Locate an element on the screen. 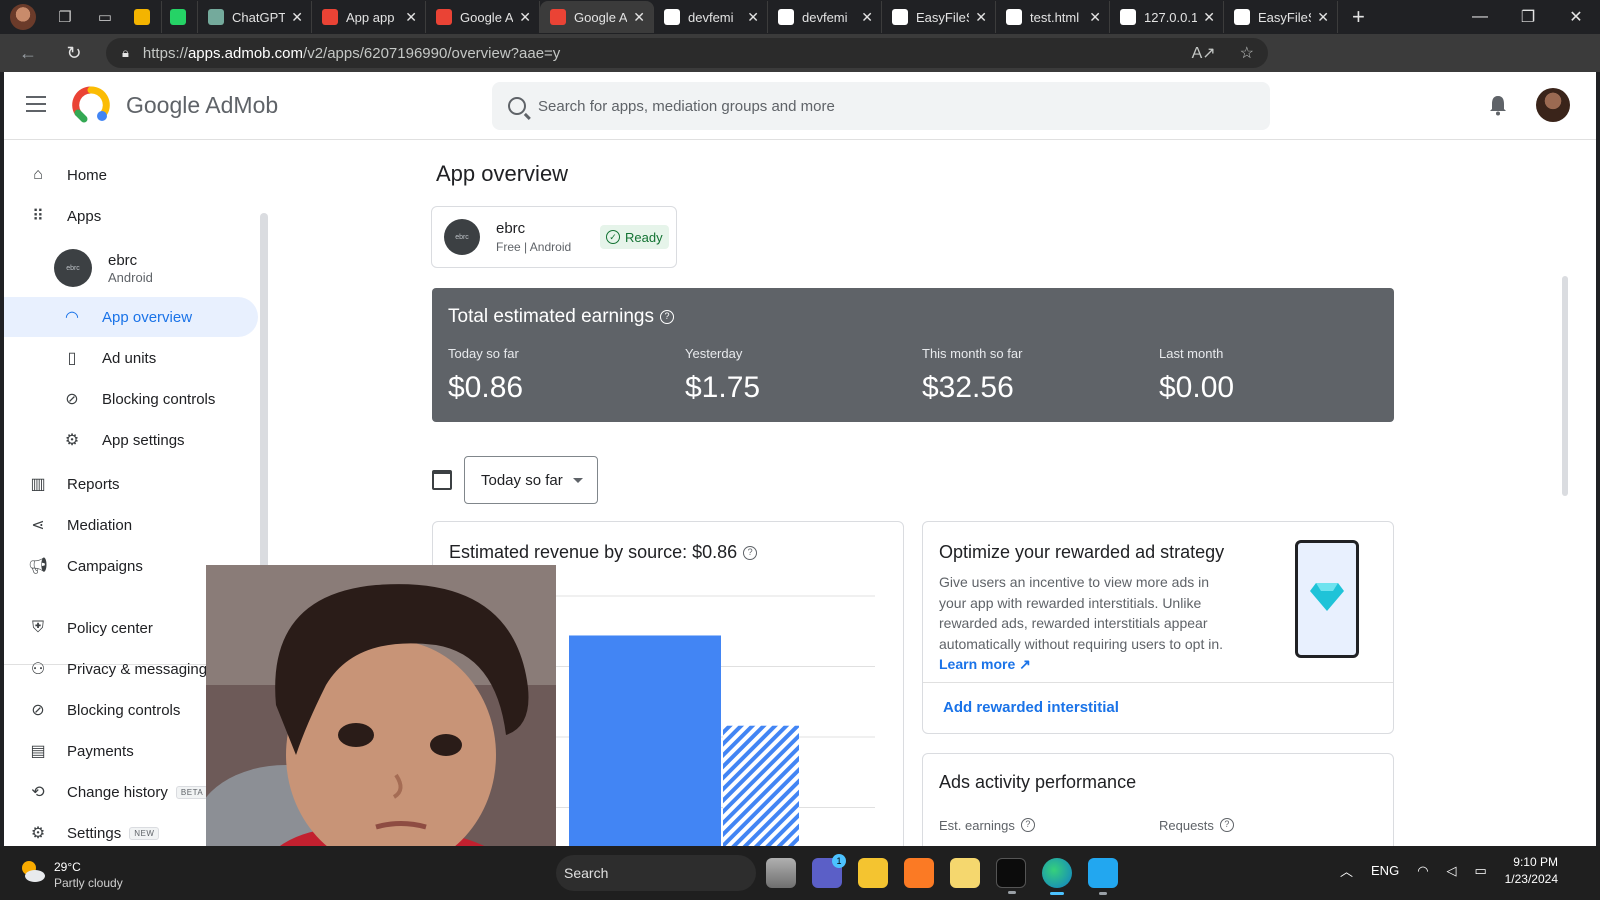 The width and height of the screenshot is (1600, 900). revenue-bar-hatched is located at coordinates (761, 785).